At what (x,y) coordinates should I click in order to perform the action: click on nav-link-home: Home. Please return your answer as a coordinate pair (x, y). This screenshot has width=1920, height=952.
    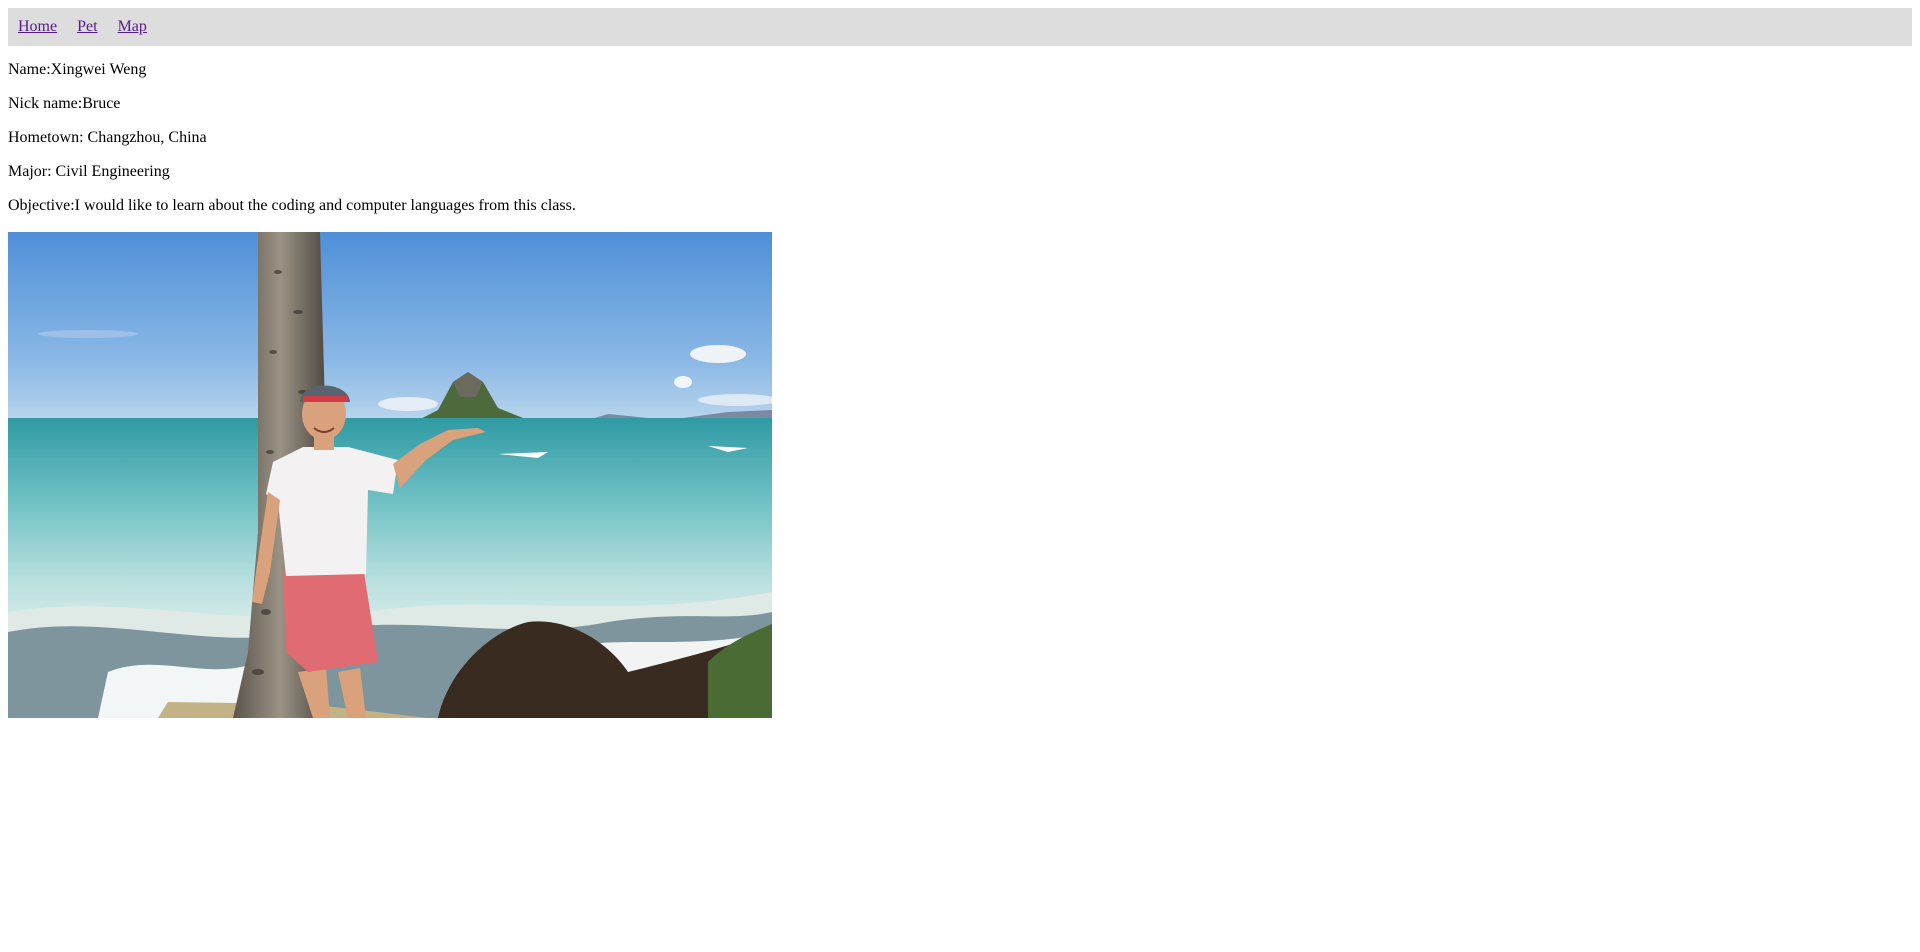
    Looking at the image, I should click on (37, 27).